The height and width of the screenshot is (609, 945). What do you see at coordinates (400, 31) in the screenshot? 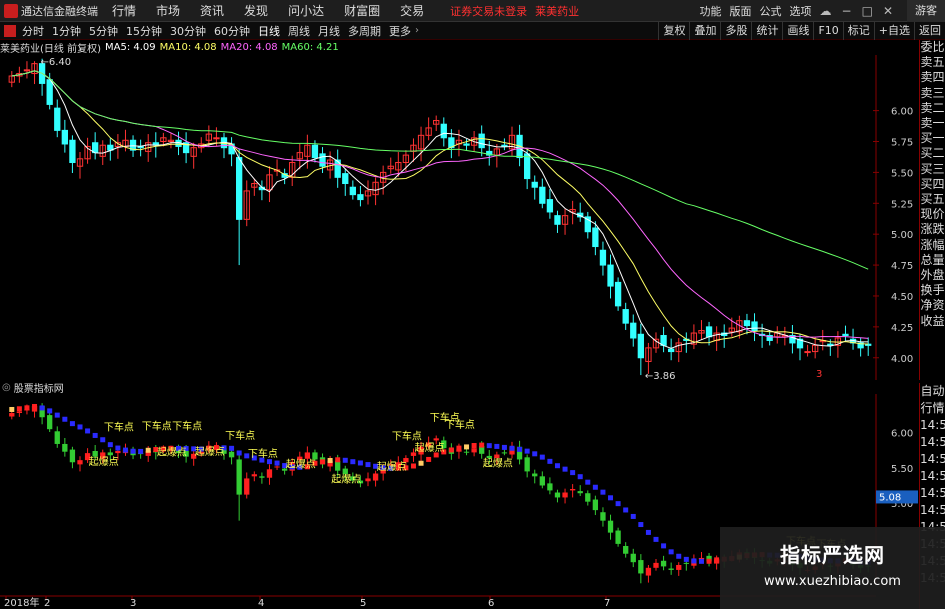
I see `period-tab-10: 更多` at bounding box center [400, 31].